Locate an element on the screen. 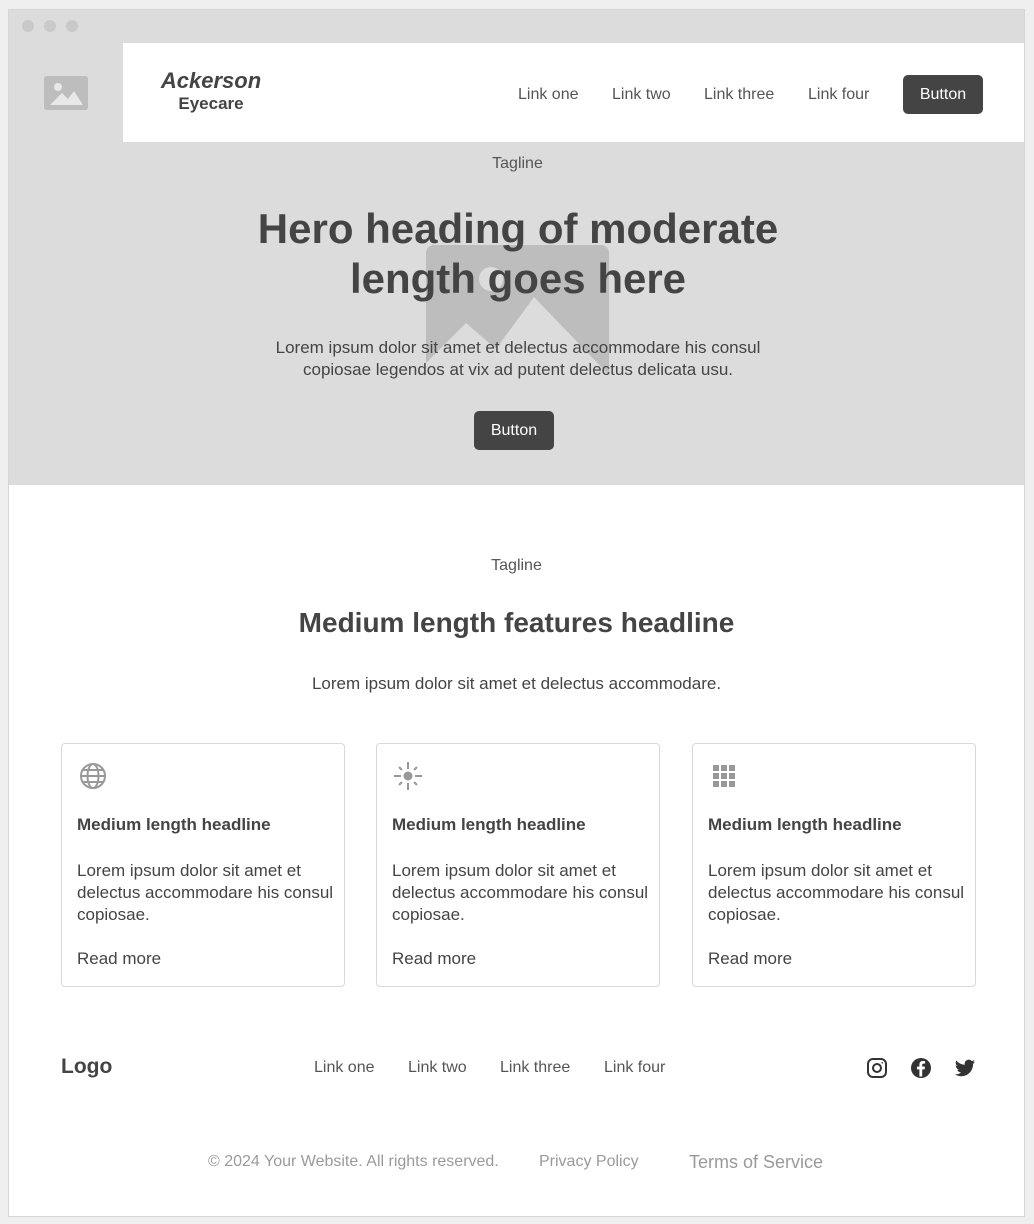 The width and height of the screenshot is (1034, 1224). window-dot-maximize is located at coordinates (72, 26).